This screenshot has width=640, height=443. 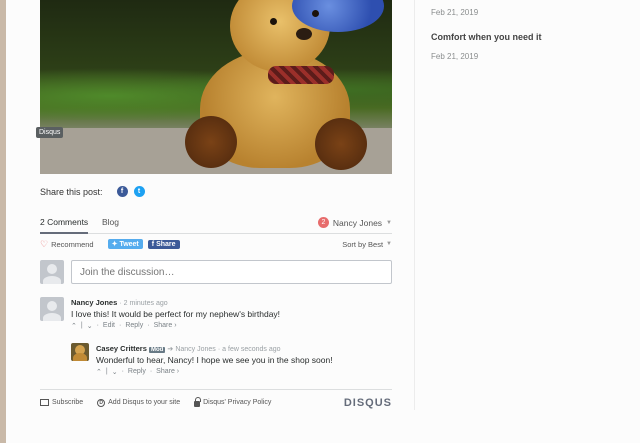 What do you see at coordinates (195, 349) in the screenshot?
I see `reply-to-name: Nancy Jones` at bounding box center [195, 349].